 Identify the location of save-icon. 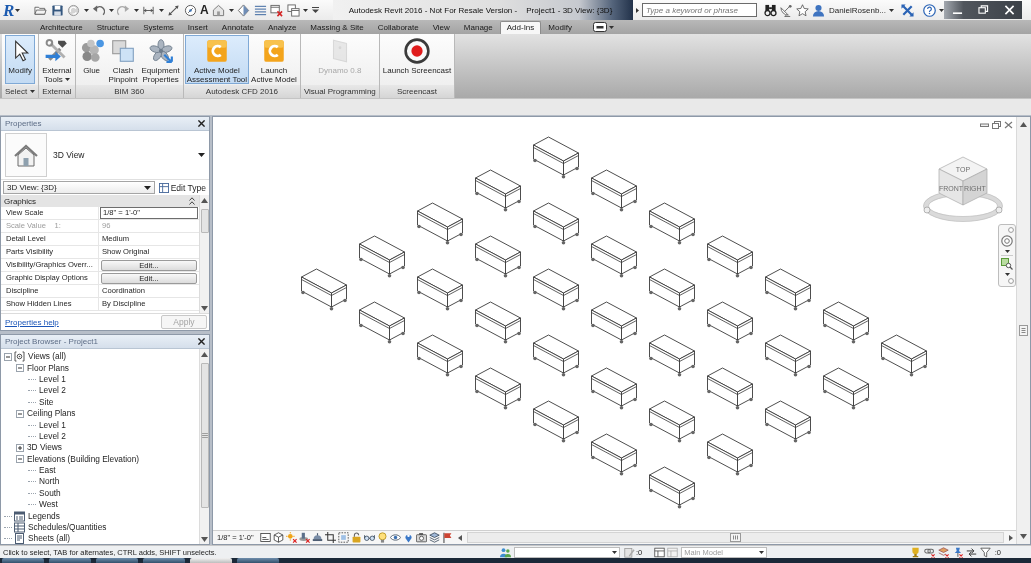
(57, 10).